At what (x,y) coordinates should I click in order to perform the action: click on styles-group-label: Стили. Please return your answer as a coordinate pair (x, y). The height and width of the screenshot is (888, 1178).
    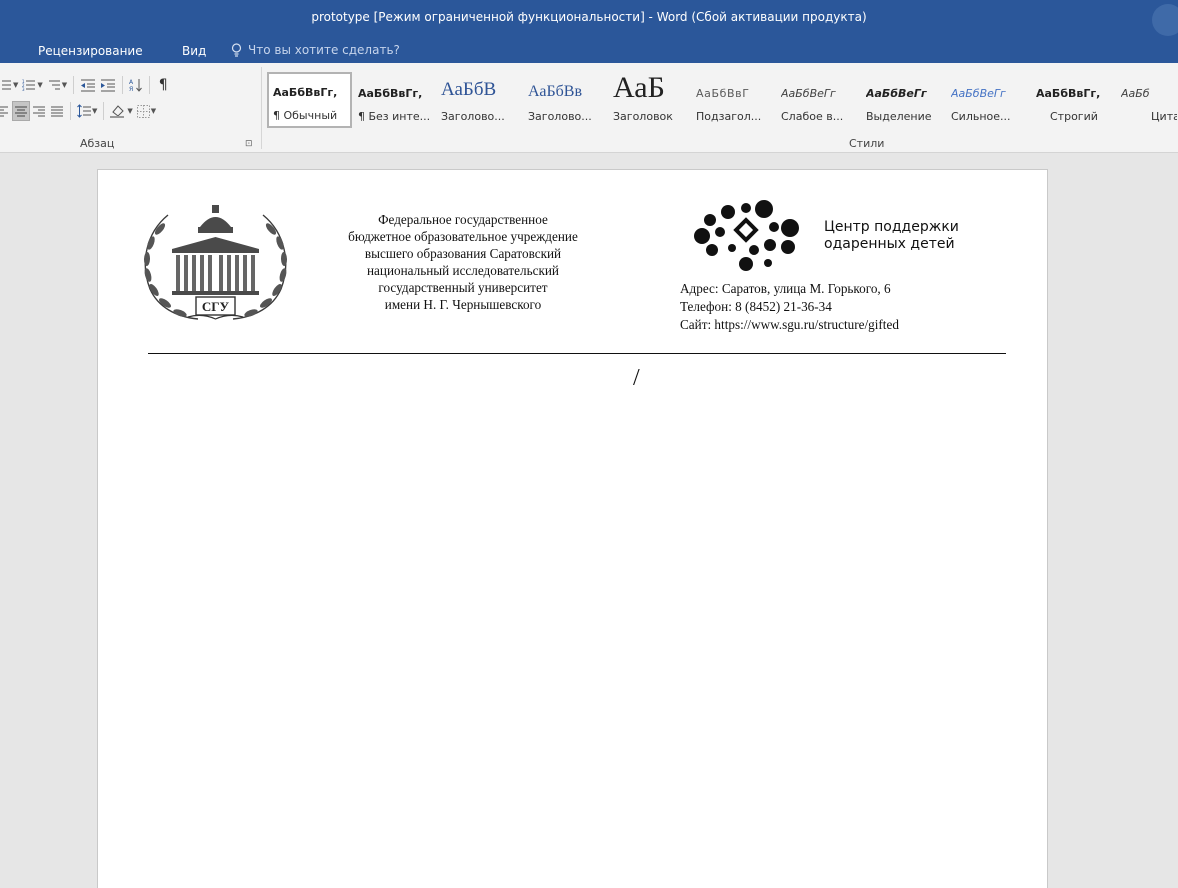
    Looking at the image, I should click on (867, 143).